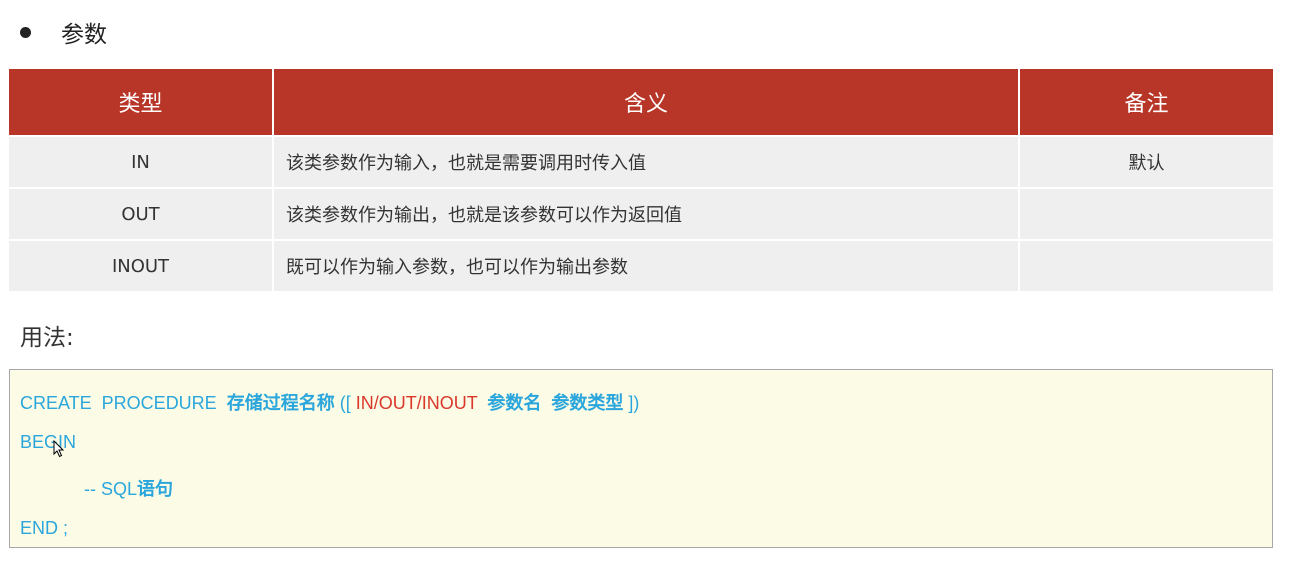  What do you see at coordinates (141, 213) in the screenshot?
I see `cell-type: OUT` at bounding box center [141, 213].